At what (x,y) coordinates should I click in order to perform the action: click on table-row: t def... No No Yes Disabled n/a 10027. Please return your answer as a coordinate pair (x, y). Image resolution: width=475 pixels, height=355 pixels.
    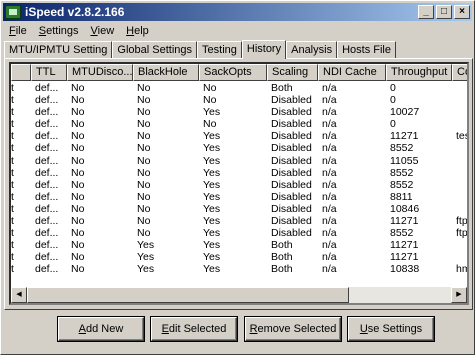
    Looking at the image, I should click on (239, 112).